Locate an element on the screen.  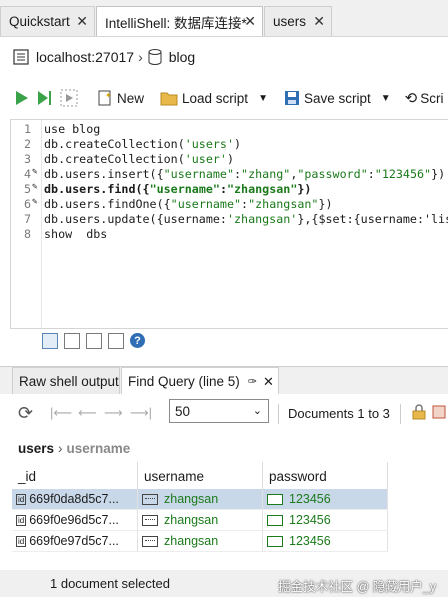
document-icon is located at coordinates (72, 341).